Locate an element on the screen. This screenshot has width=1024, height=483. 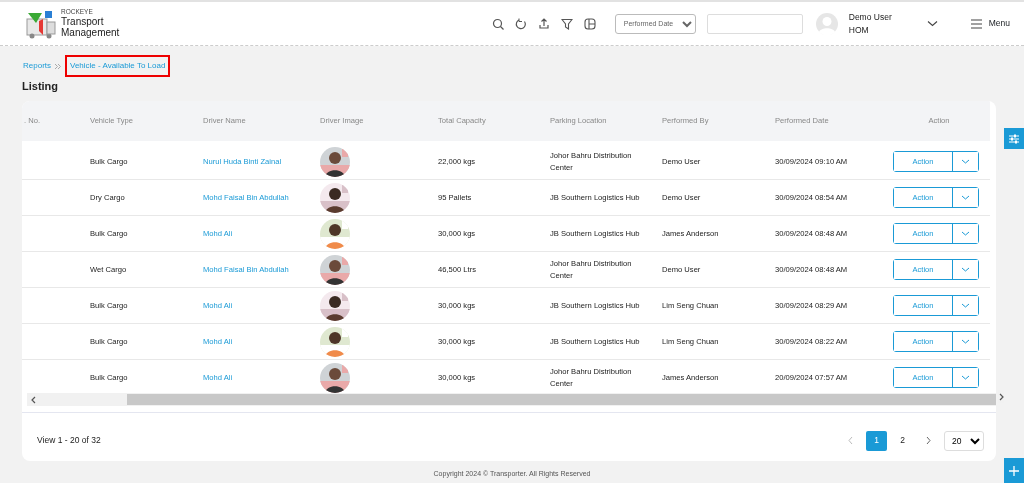
user-name: Demo User is located at coordinates (870, 17).